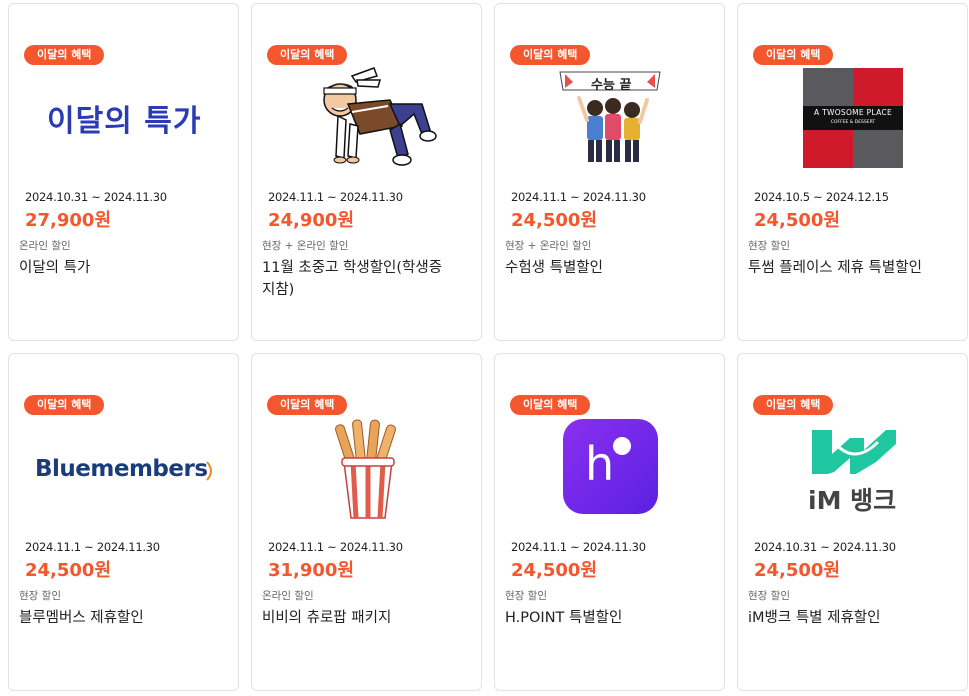 This screenshot has width=969, height=696. What do you see at coordinates (853, 268) in the screenshot?
I see `card-title: 투썸 플레이스 제휴 특별할인` at bounding box center [853, 268].